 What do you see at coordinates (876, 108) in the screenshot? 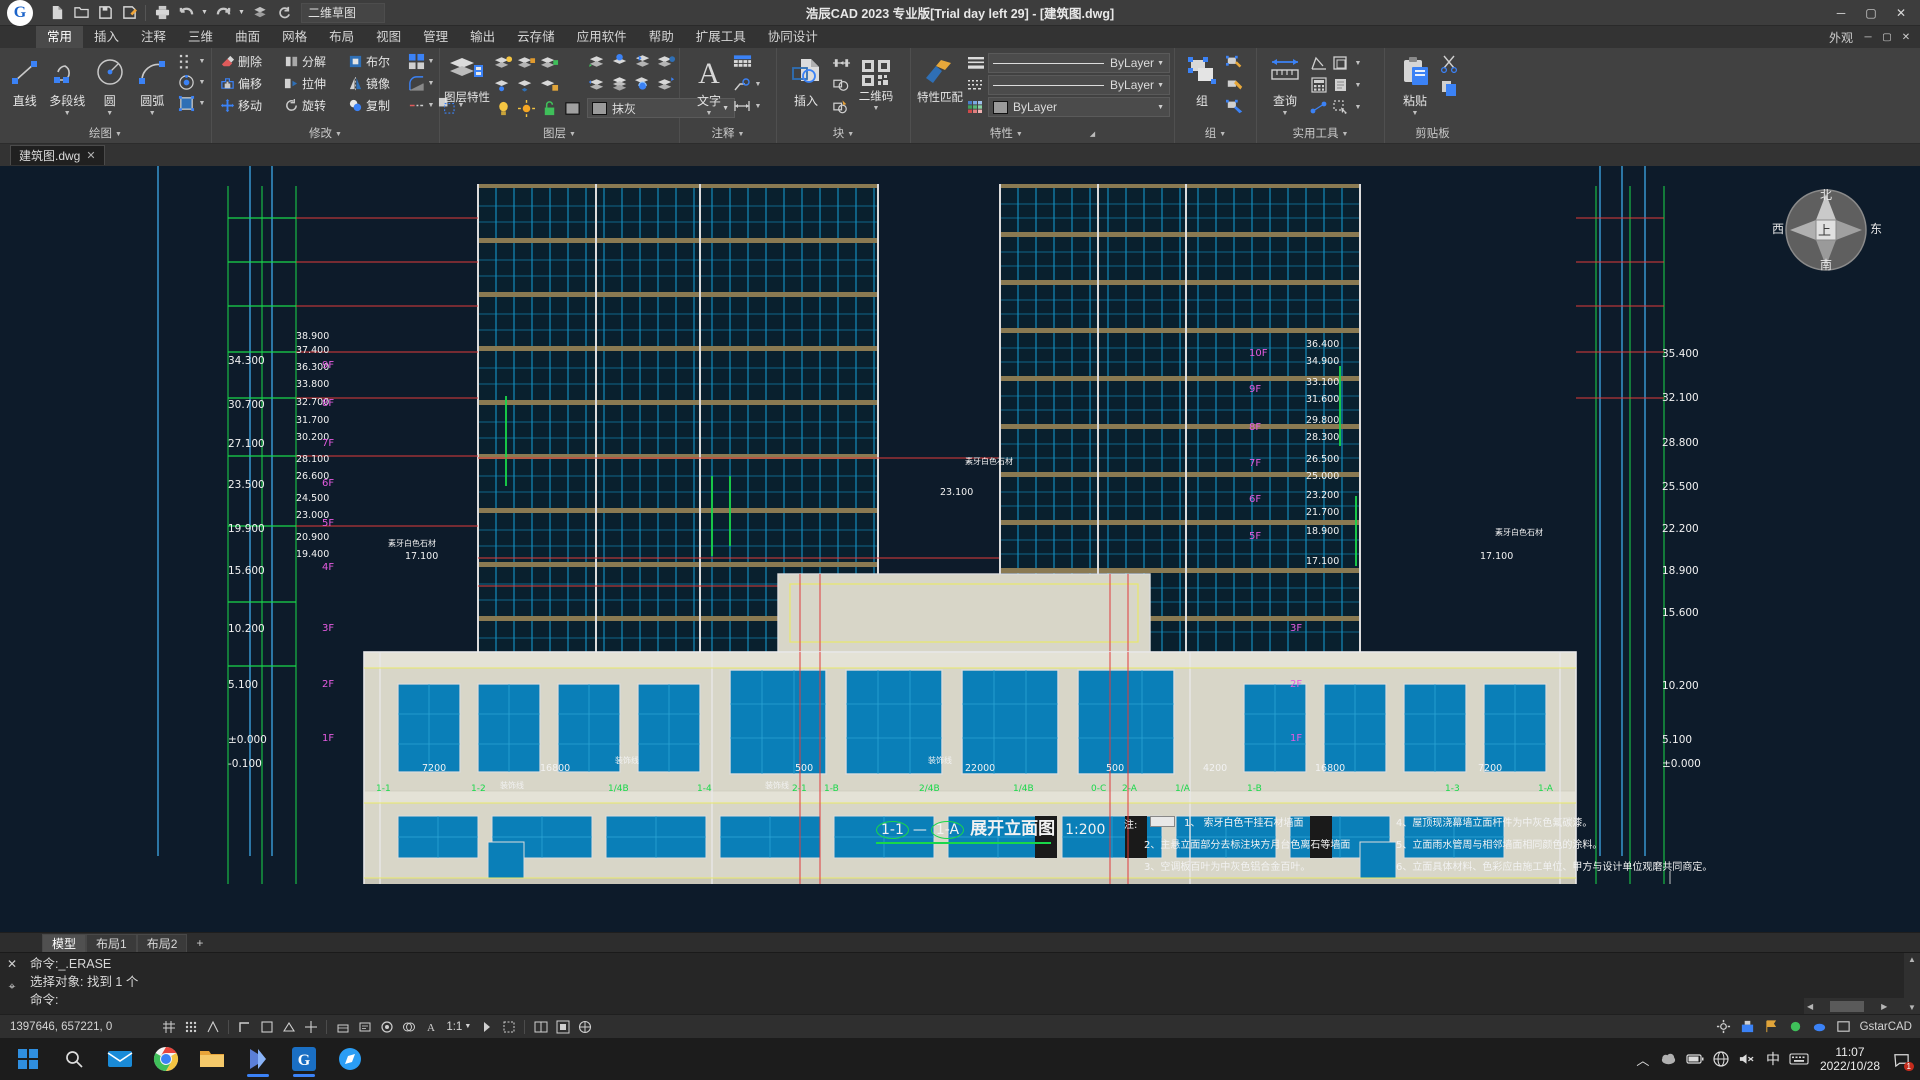
I see `qrcode-dropdown-icon: ▼` at bounding box center [876, 108].